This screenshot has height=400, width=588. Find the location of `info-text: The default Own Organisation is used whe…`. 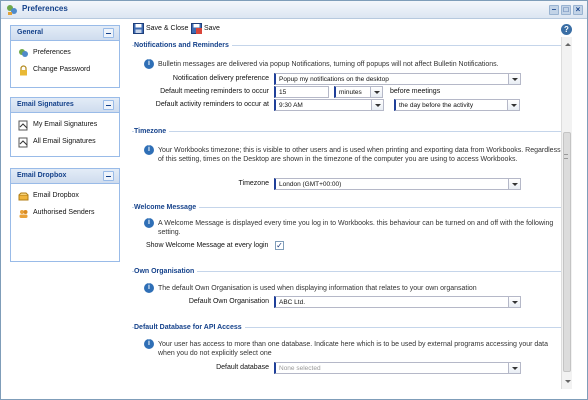

info-text: The default Own Organisation is used whe… is located at coordinates (317, 288).